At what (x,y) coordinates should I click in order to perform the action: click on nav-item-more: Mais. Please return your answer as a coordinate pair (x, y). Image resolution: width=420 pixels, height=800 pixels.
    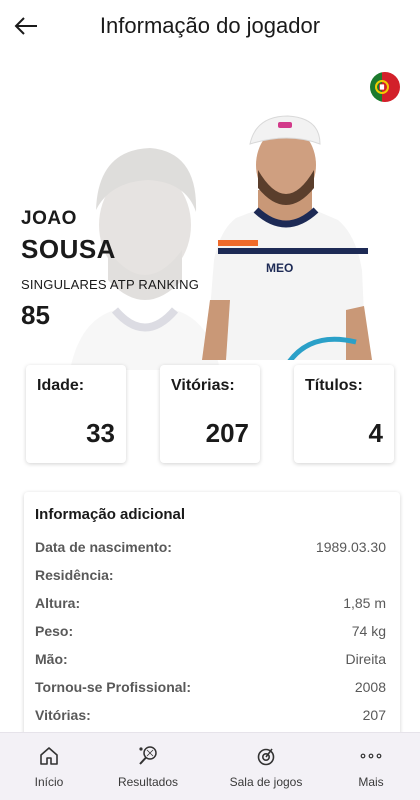
    Looking at the image, I should click on (371, 766).